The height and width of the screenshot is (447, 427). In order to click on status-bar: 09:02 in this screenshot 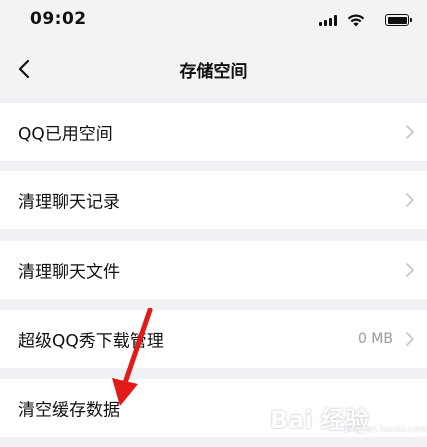, I will do `click(213, 20)`.